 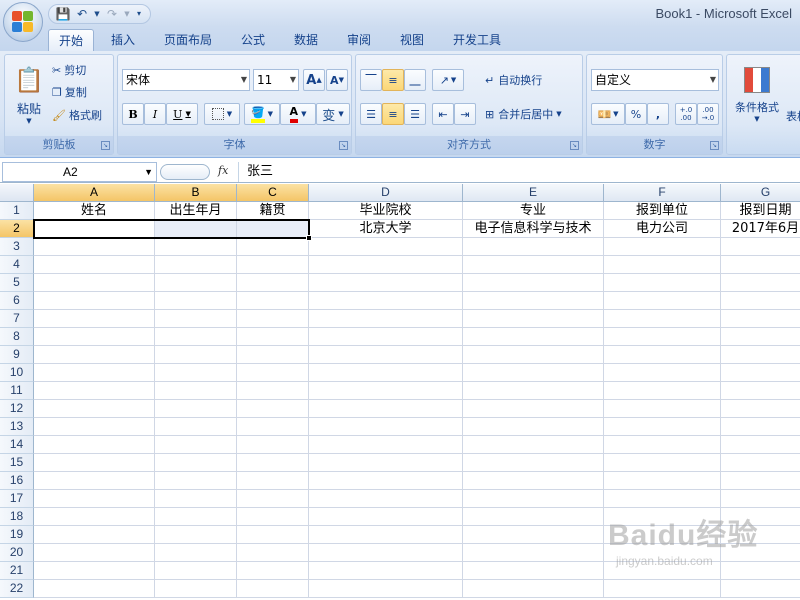 What do you see at coordinates (386, 265) in the screenshot?
I see `cell-d4` at bounding box center [386, 265].